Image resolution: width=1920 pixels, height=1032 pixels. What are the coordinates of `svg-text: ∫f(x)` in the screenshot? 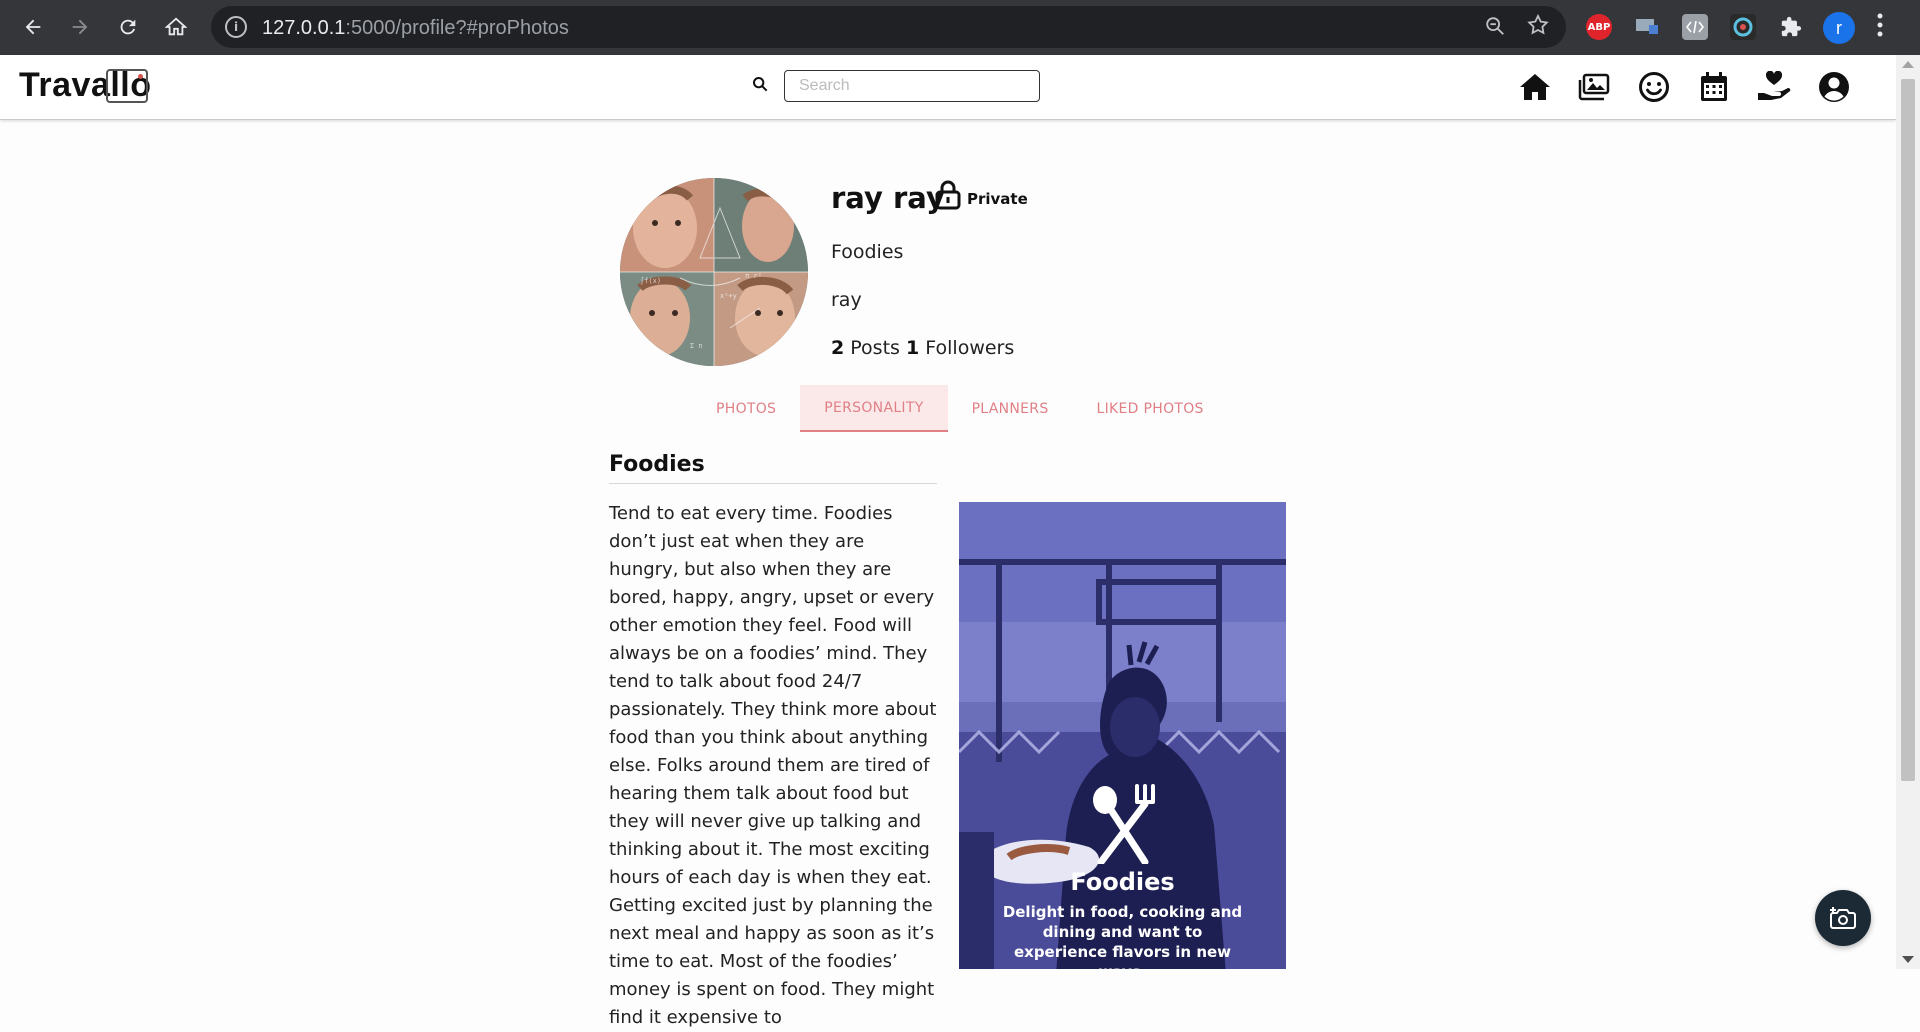 It's located at (650, 280).